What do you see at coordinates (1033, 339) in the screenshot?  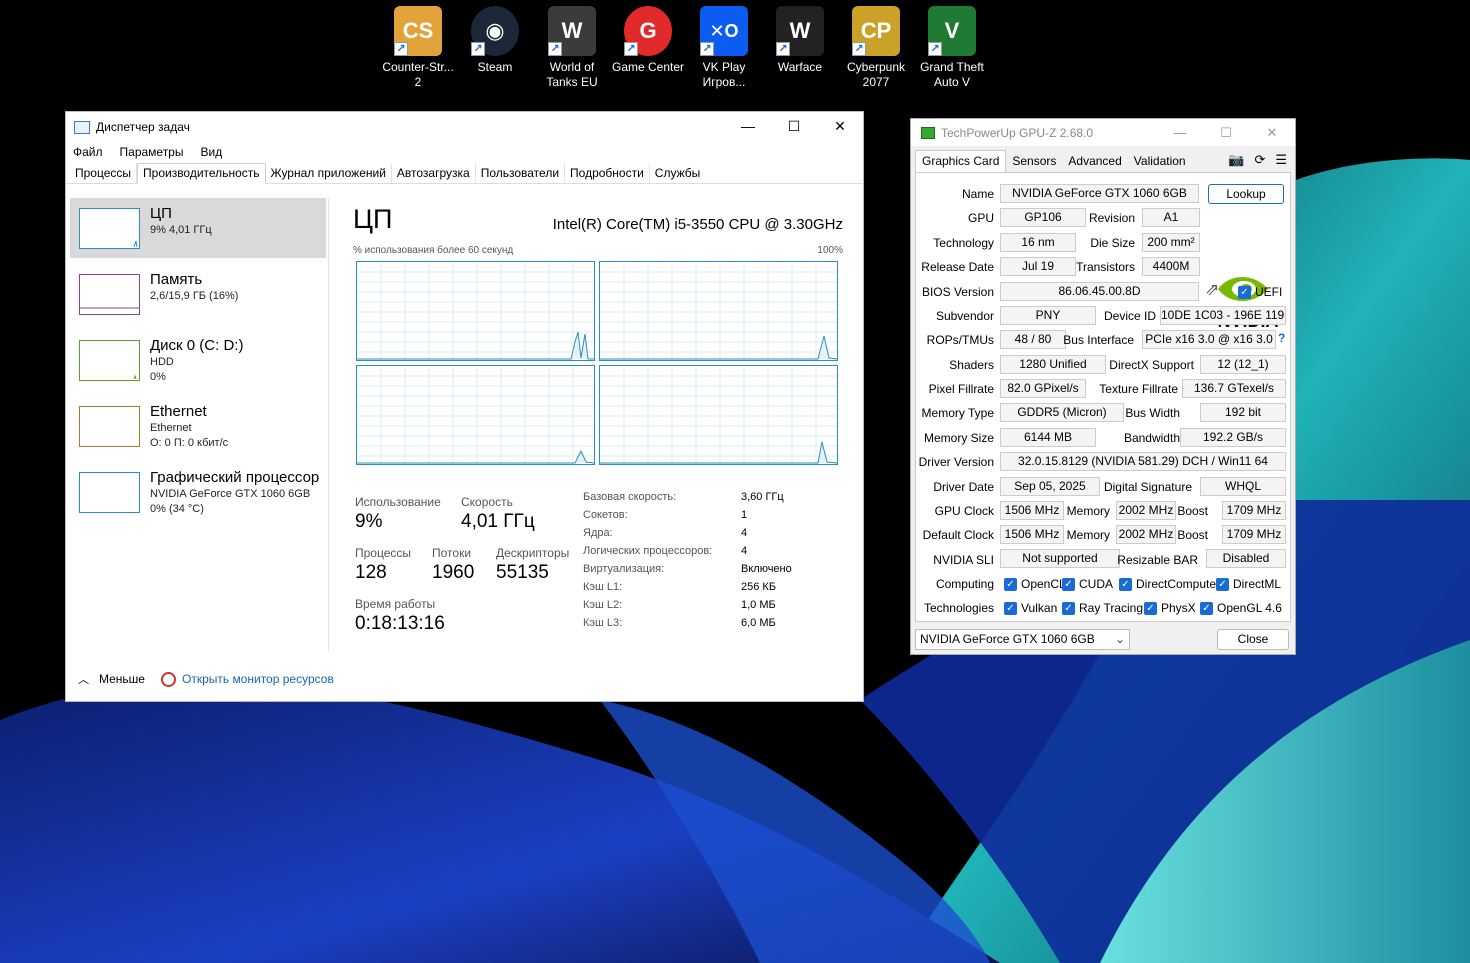 I see `rops-tmus-field: 48 / 80` at bounding box center [1033, 339].